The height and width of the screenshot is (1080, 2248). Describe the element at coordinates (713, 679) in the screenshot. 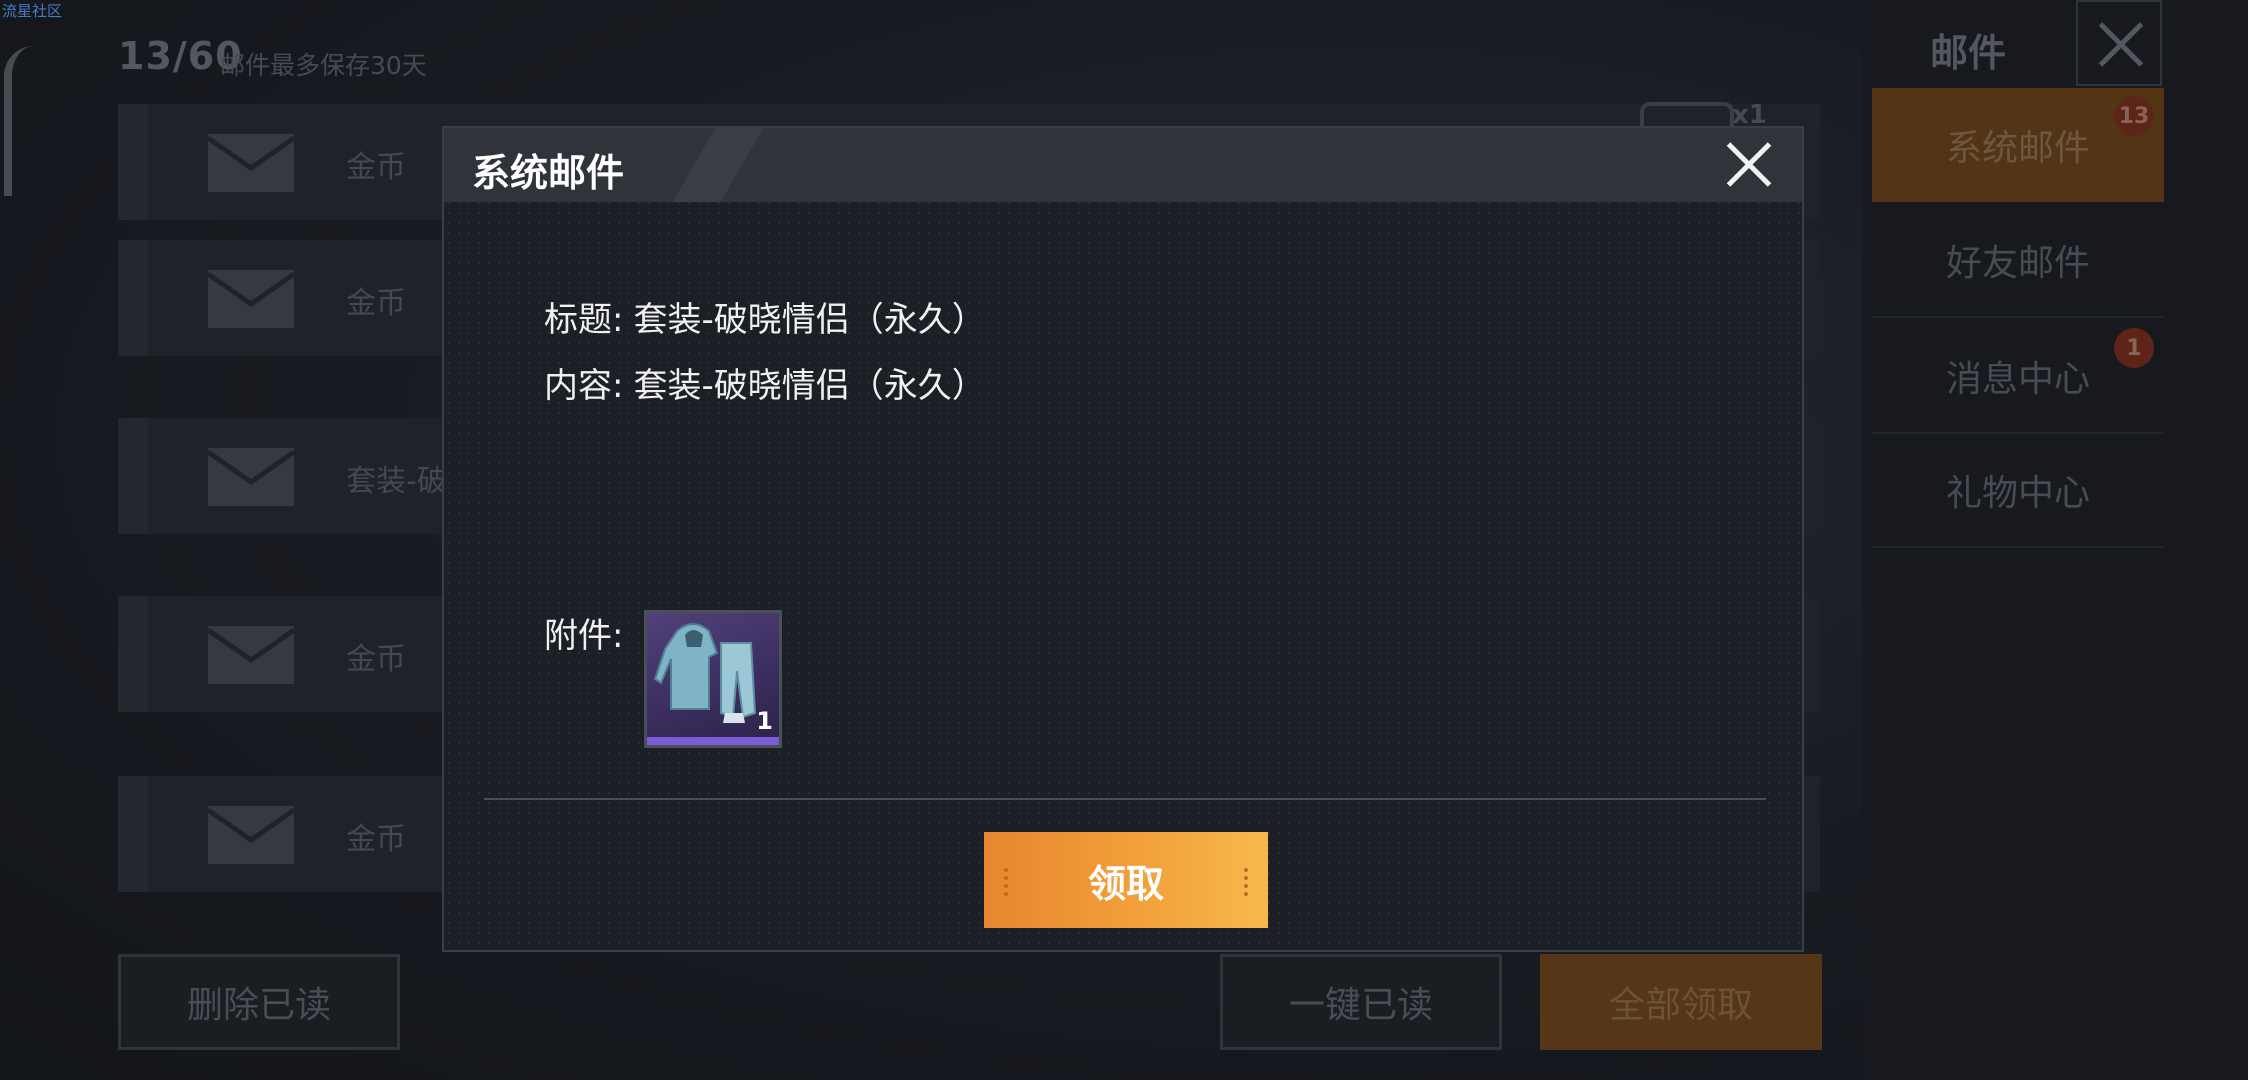

I see `attachment-item: 1` at that location.